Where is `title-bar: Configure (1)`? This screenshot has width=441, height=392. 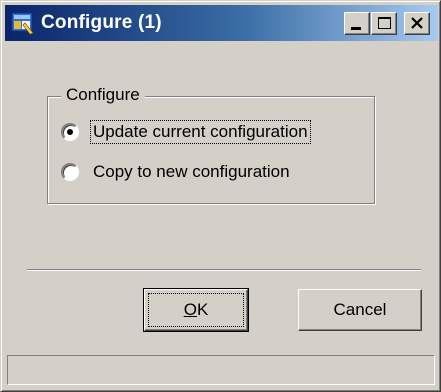
title-bar: Configure (1) is located at coordinates (221, 23).